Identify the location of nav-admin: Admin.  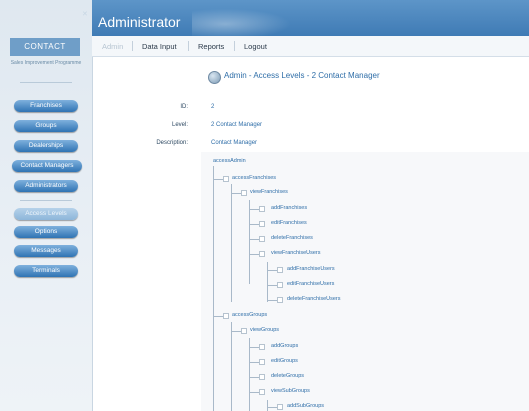
(112, 46).